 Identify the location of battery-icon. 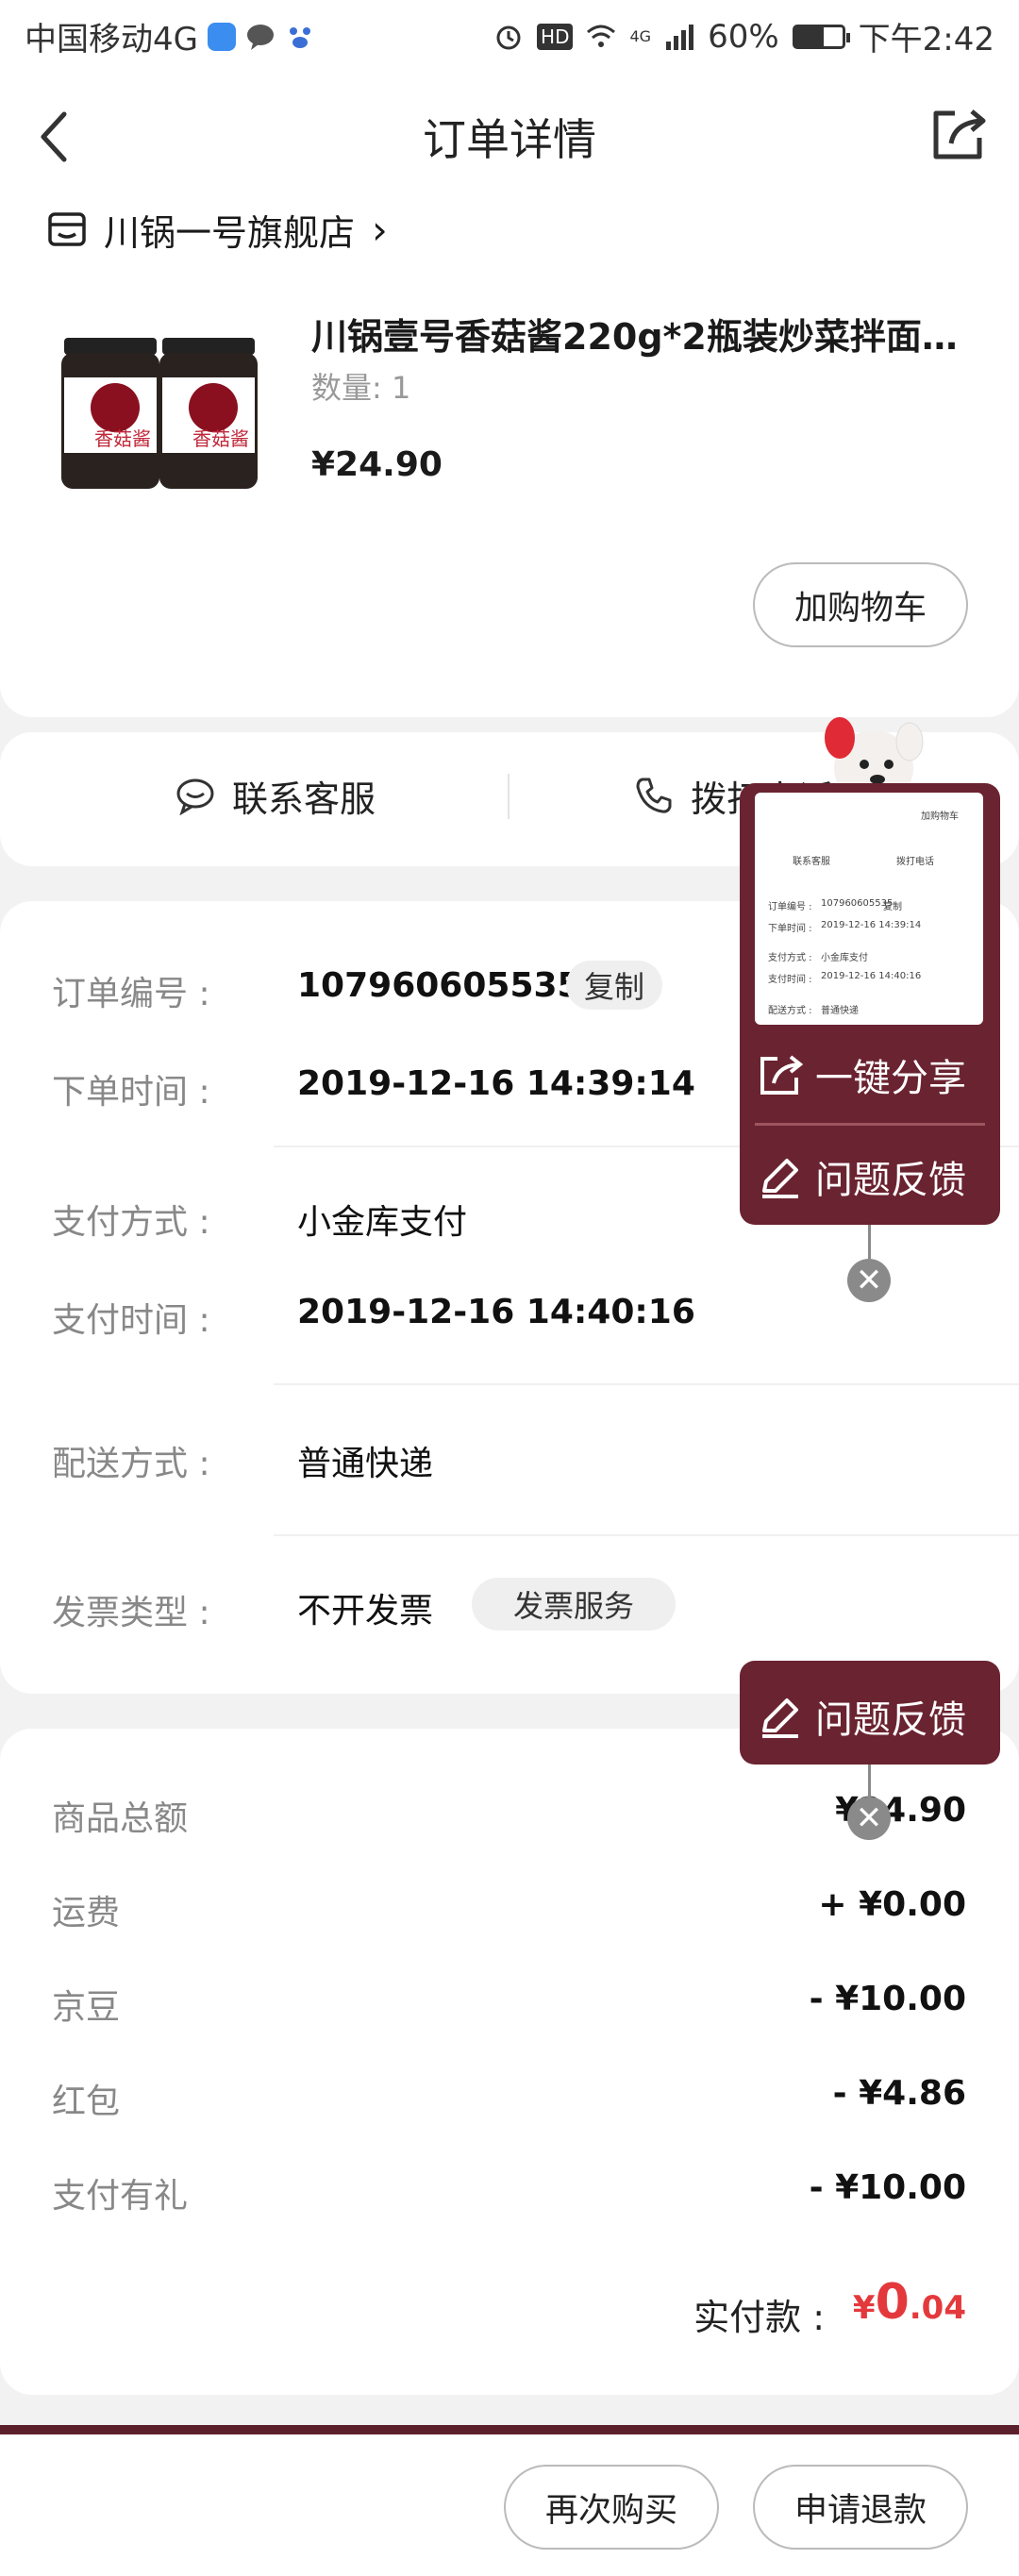
(821, 36).